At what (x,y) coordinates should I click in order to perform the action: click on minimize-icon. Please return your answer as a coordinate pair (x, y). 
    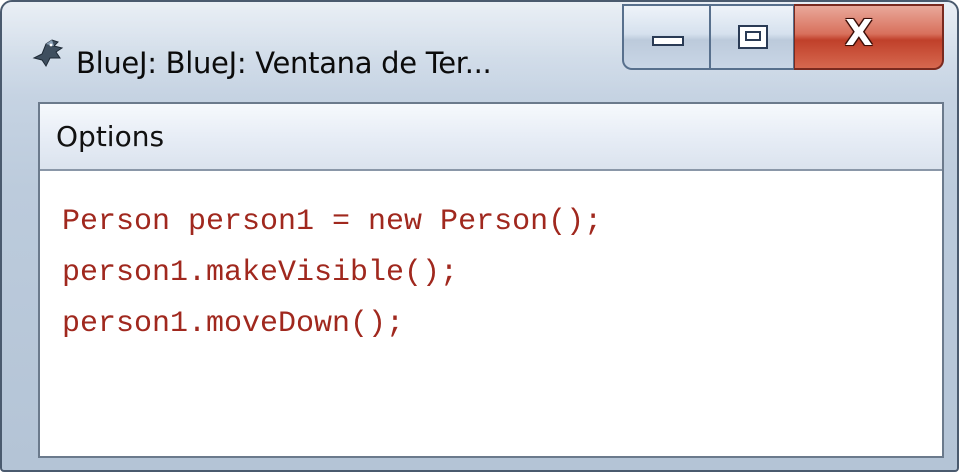
    Looking at the image, I should click on (668, 41).